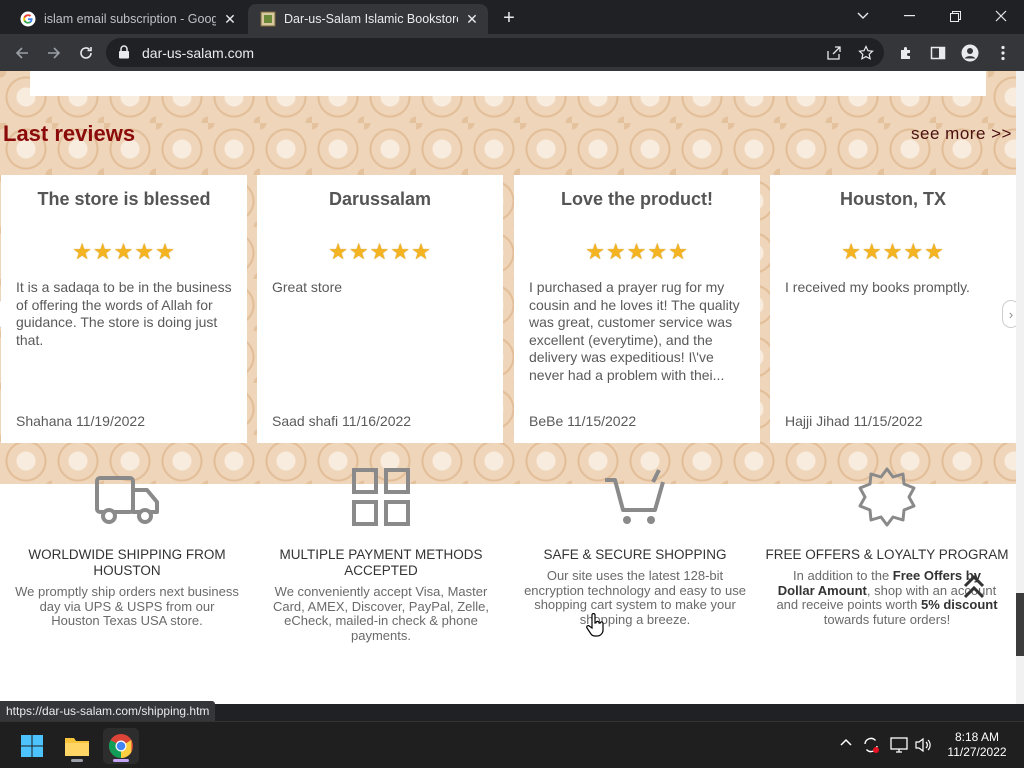  What do you see at coordinates (342, 421) in the screenshot?
I see `review-author-date: Saad shafi 11/16/2022` at bounding box center [342, 421].